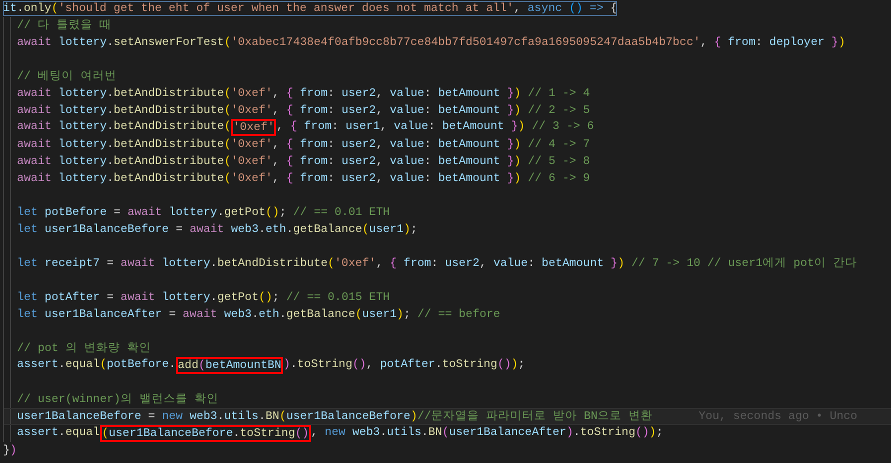  I want to click on code-text: await lottery.betAndDistribute('0xef', { from: user2, value: betAmount }) // 4 -> 7, so click(303, 144).